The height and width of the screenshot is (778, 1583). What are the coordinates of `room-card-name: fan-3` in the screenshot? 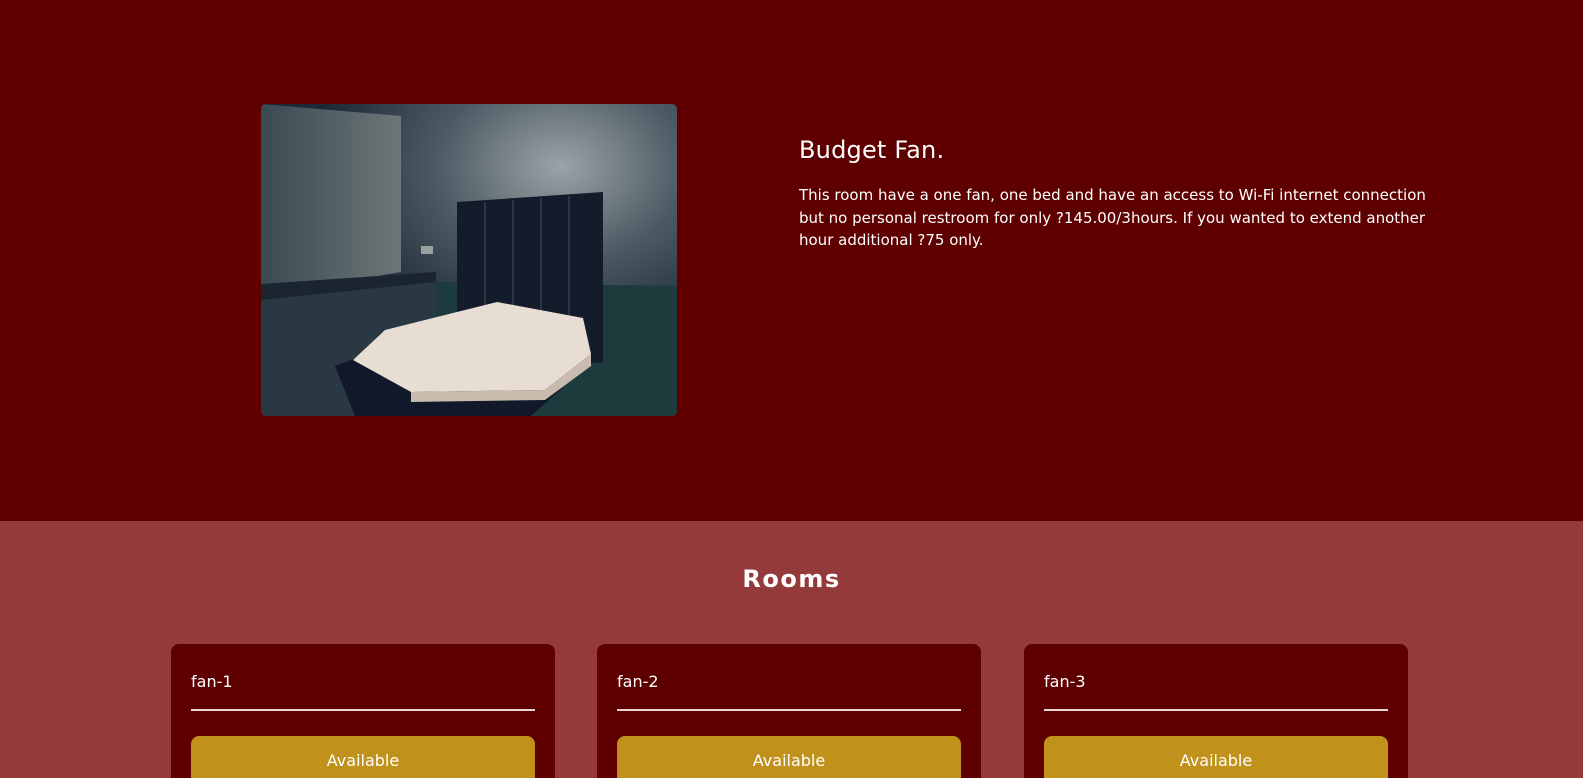 It's located at (1065, 681).